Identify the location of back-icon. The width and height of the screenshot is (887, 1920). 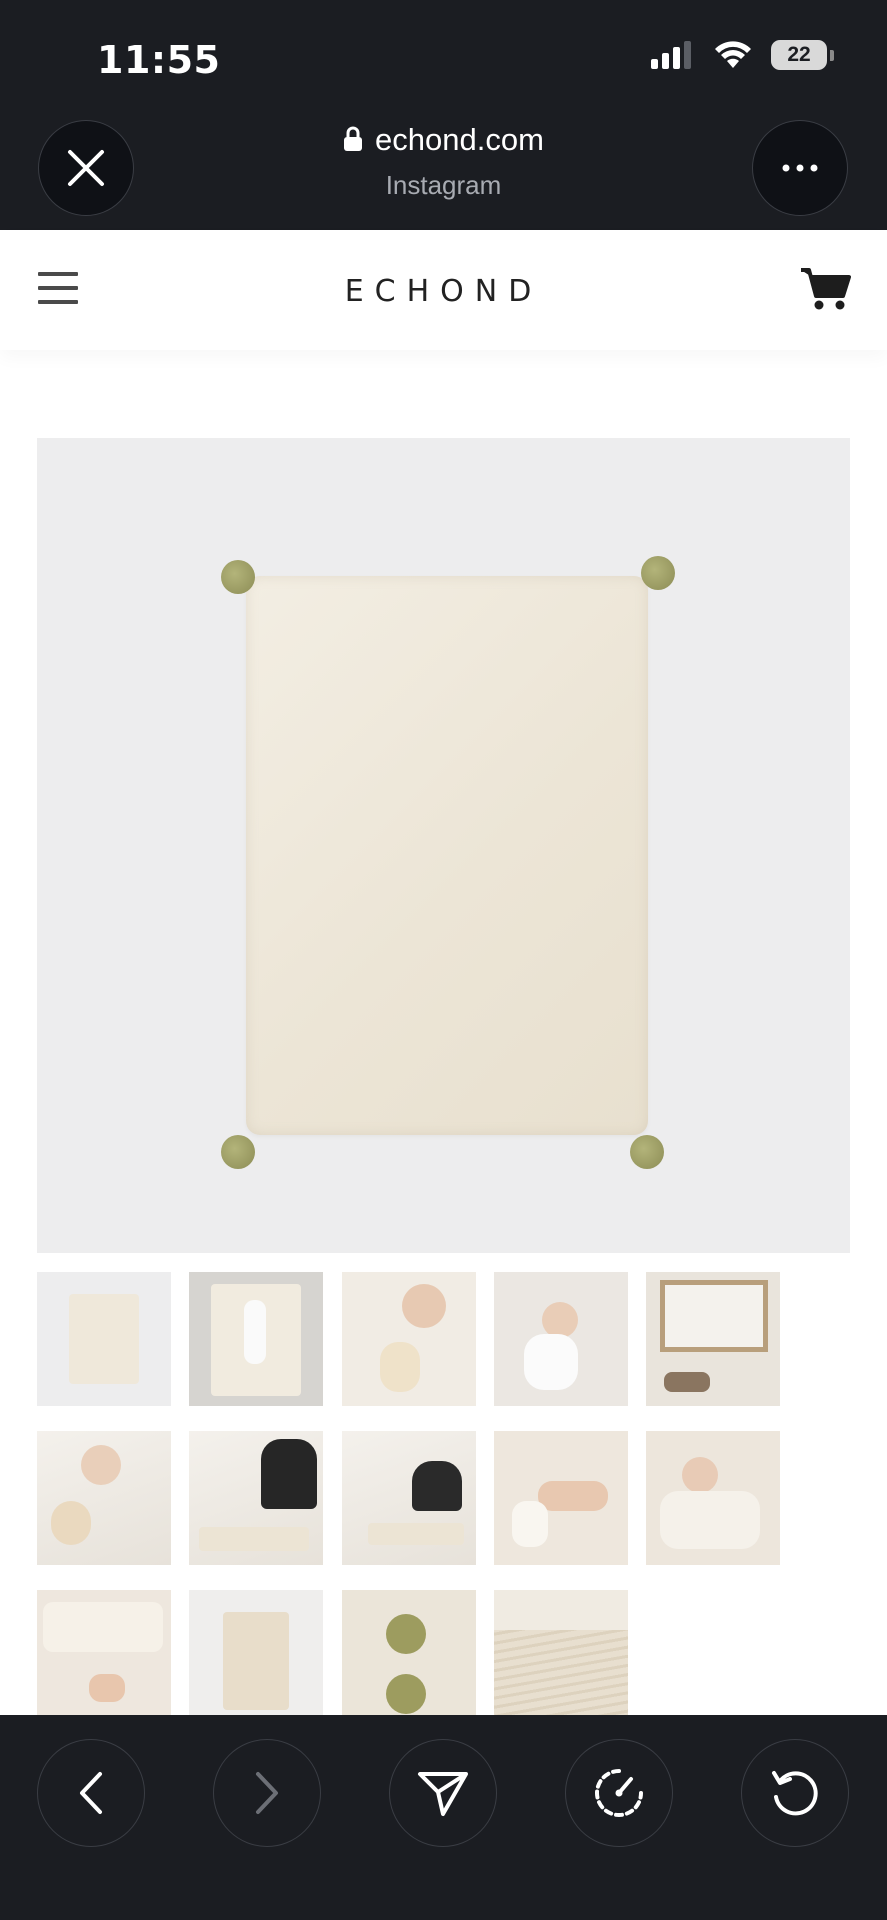
(91, 1793).